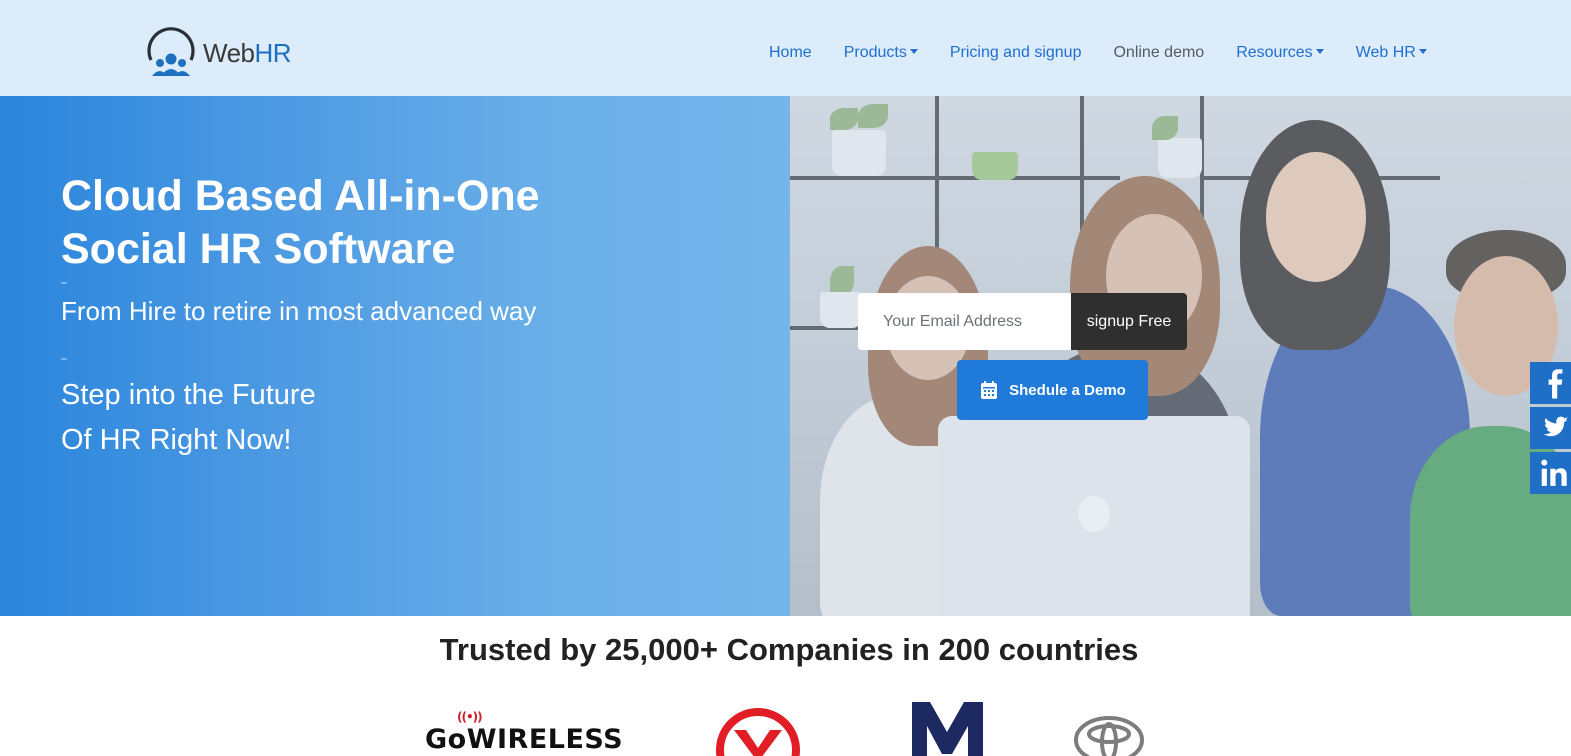  Describe the element at coordinates (300, 196) in the screenshot. I see `hero-title-line1: Cloud Based All-in-One` at that location.